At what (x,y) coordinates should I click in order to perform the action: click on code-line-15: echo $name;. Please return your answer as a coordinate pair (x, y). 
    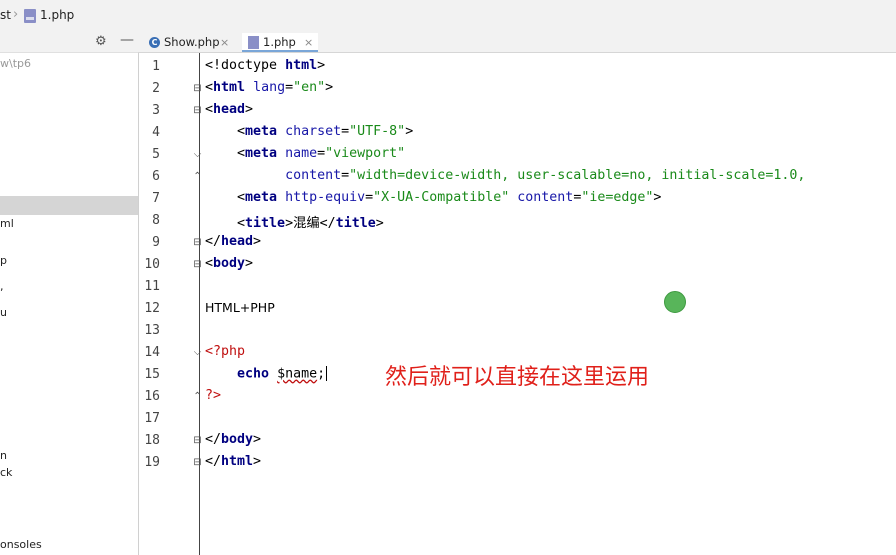
    Looking at the image, I should click on (266, 374).